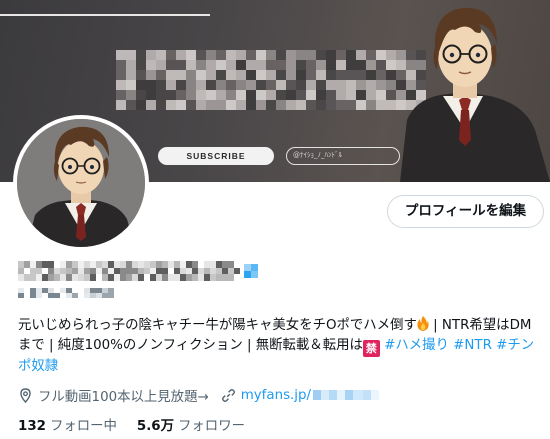 The image size is (550, 439). What do you see at coordinates (216, 156) in the screenshot?
I see `banner-subscribe-graphic: SUBSCRIBE` at bounding box center [216, 156].